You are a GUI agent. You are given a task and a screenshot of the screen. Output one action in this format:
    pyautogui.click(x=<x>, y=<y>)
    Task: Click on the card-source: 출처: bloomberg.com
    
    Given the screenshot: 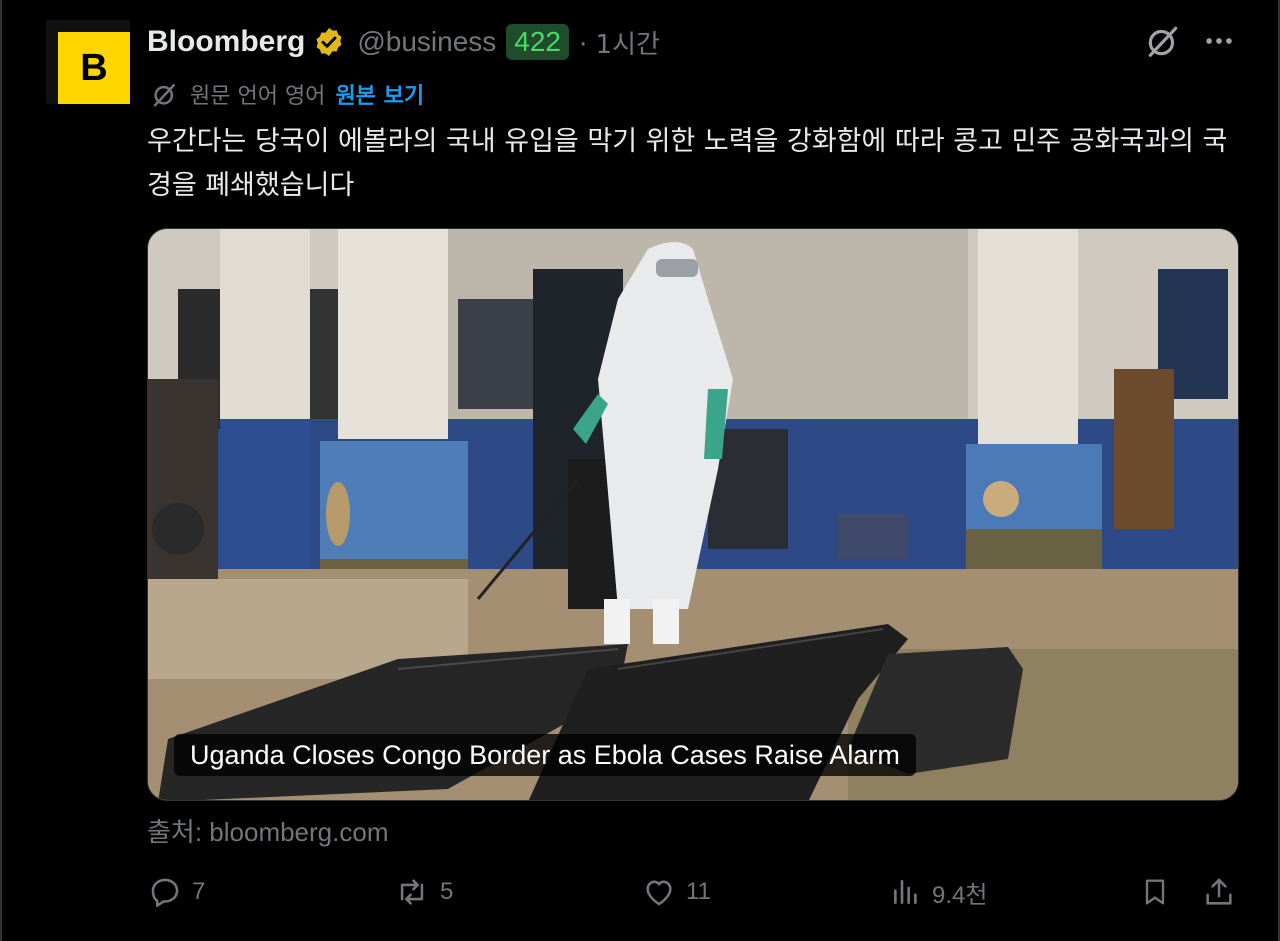 What is the action you would take?
    pyautogui.click(x=267, y=830)
    